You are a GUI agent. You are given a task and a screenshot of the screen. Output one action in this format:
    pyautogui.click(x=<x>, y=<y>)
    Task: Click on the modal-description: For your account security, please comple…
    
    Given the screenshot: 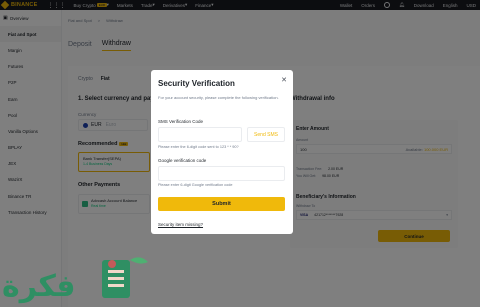 What is the action you would take?
    pyautogui.click(x=218, y=97)
    